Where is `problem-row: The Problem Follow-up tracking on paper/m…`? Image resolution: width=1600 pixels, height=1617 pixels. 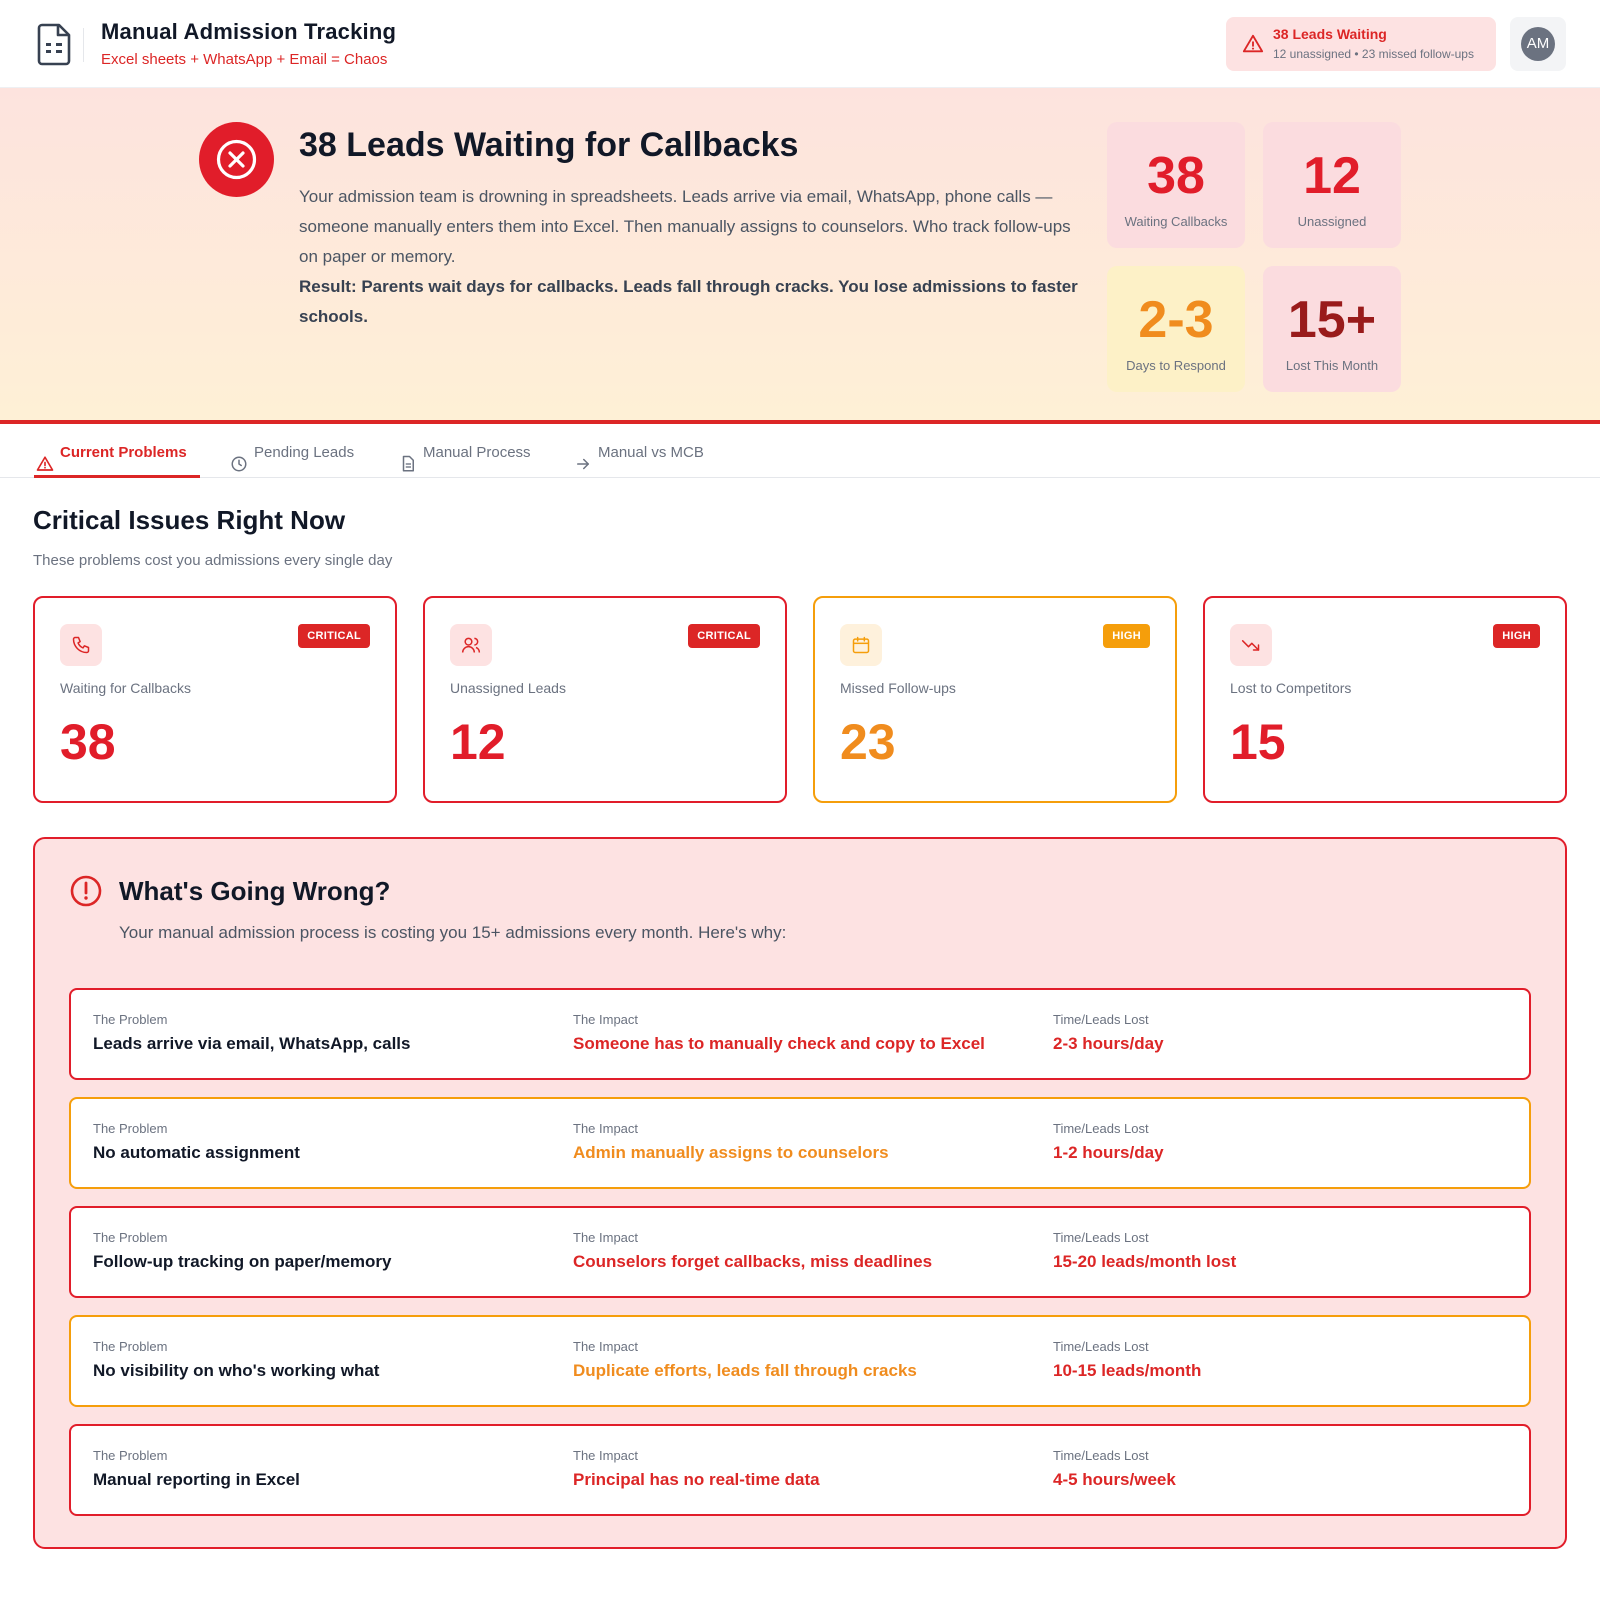 problem-row: The Problem Follow-up tracking on paper/m… is located at coordinates (800, 1252).